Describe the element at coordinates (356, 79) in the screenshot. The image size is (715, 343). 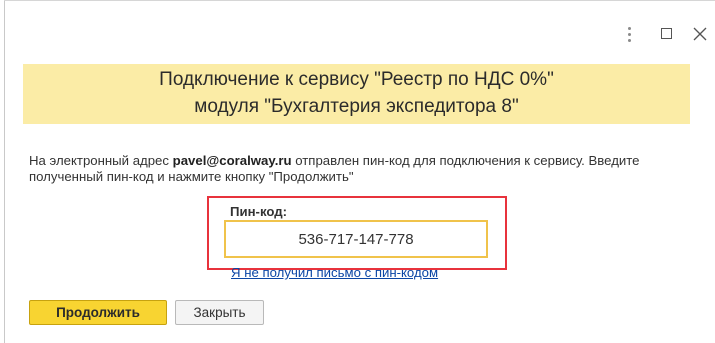
I see `header-title-line-1: Подключение к сервису "Реестр по НДС 0%"` at that location.